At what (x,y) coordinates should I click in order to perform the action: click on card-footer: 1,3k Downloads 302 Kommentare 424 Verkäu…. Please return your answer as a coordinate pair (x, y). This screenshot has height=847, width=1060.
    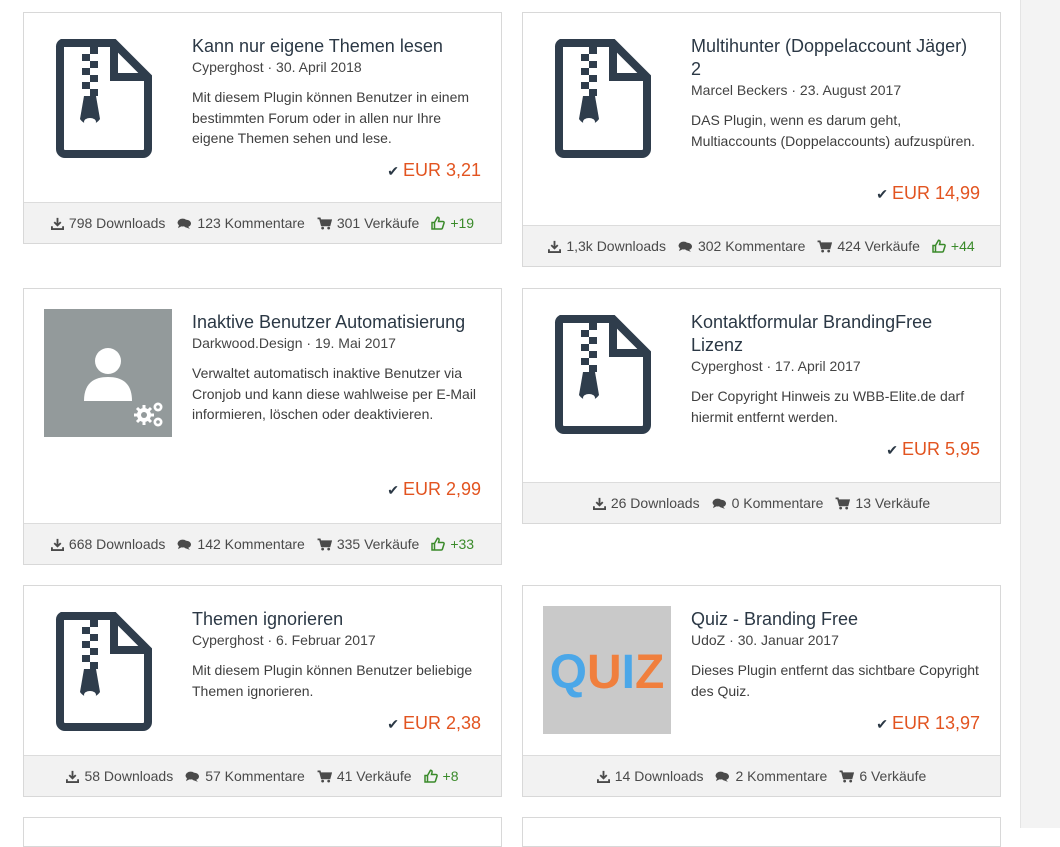
    Looking at the image, I should click on (761, 245).